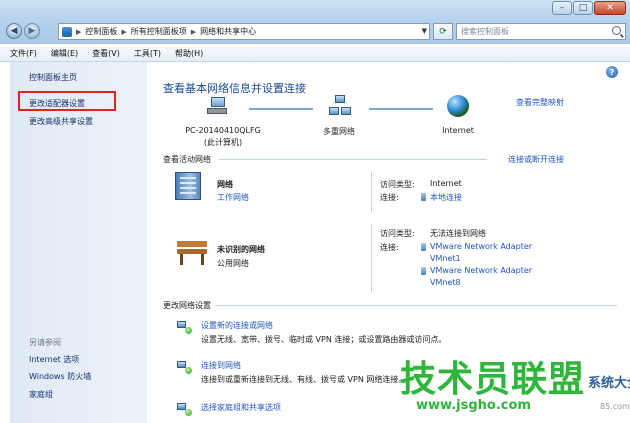 The width and height of the screenshot is (630, 423). I want to click on chevron-down-icon: ▼, so click(424, 31).